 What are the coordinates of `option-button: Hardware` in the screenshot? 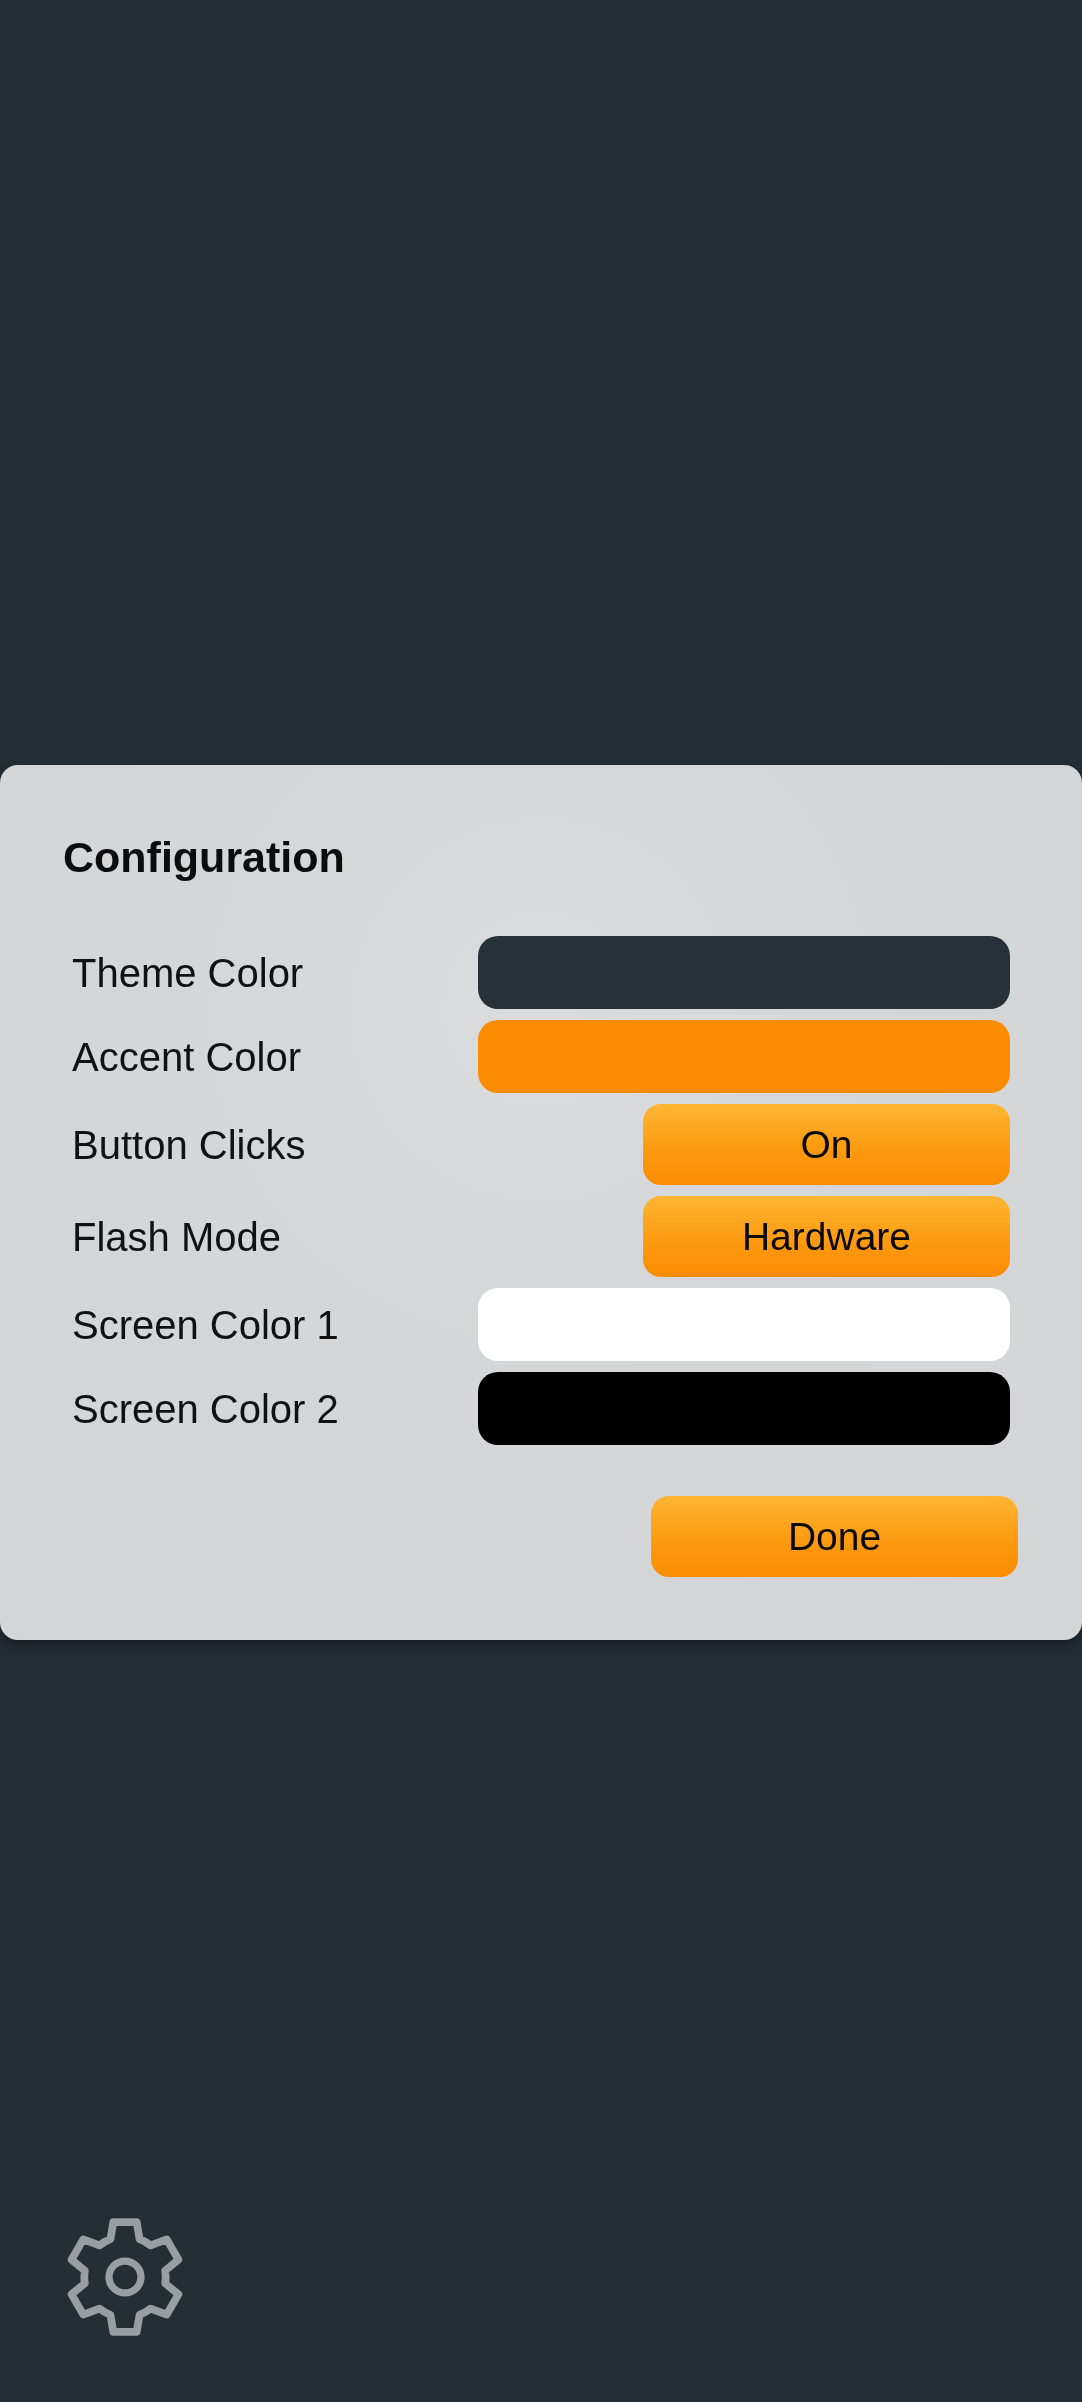 It's located at (826, 1236).